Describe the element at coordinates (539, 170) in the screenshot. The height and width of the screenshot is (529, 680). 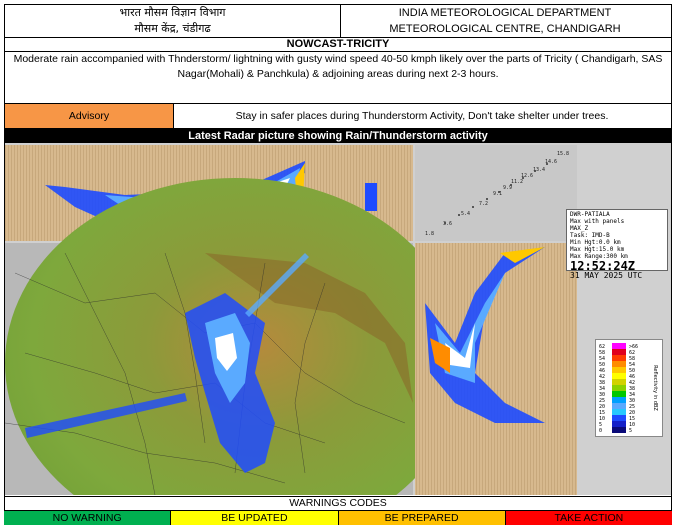
I see `height-label: 13.4` at that location.